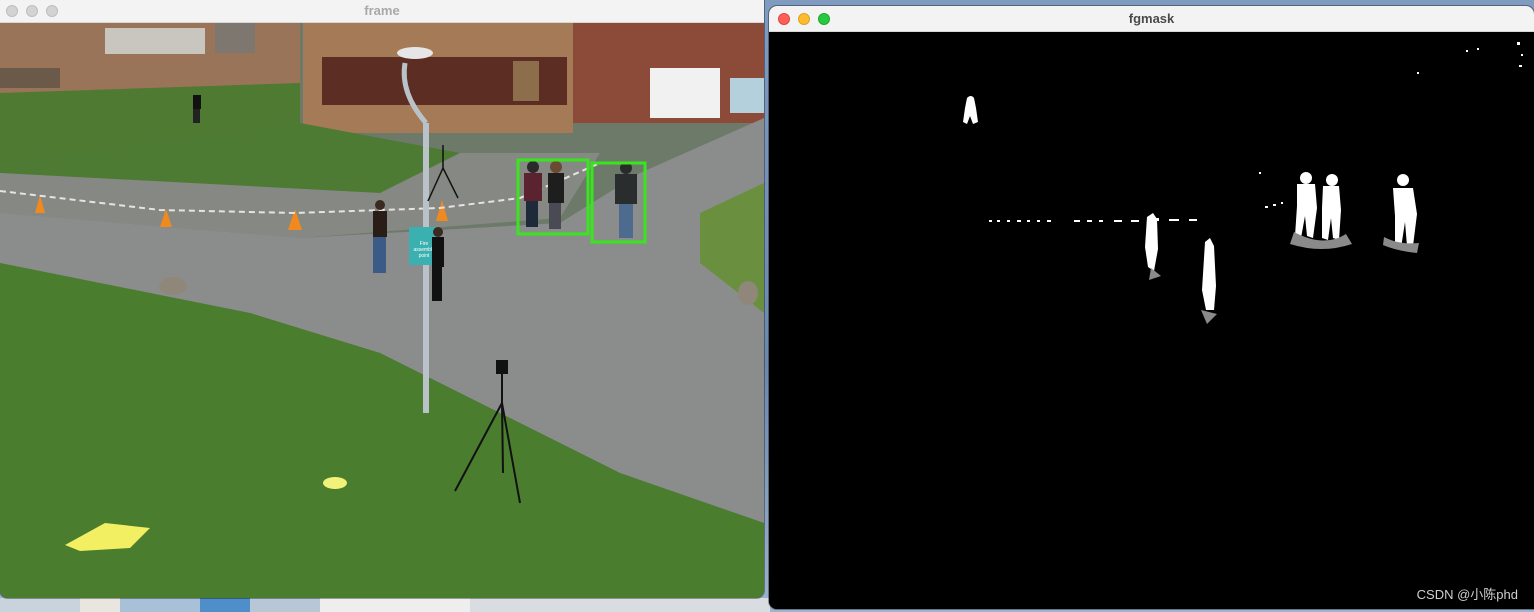 The image size is (1534, 612). What do you see at coordinates (197, 109) in the screenshot?
I see `person-far-left` at bounding box center [197, 109].